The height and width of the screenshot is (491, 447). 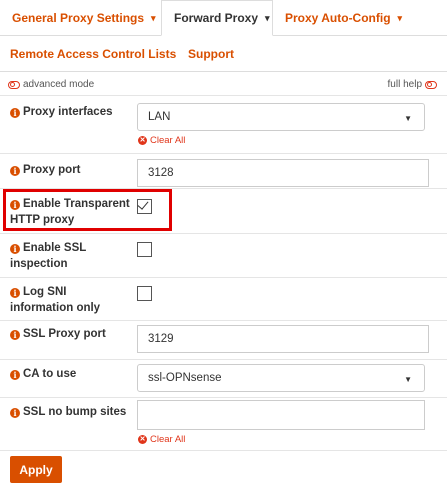 I want to click on full-help-label: full help, so click(x=404, y=84).